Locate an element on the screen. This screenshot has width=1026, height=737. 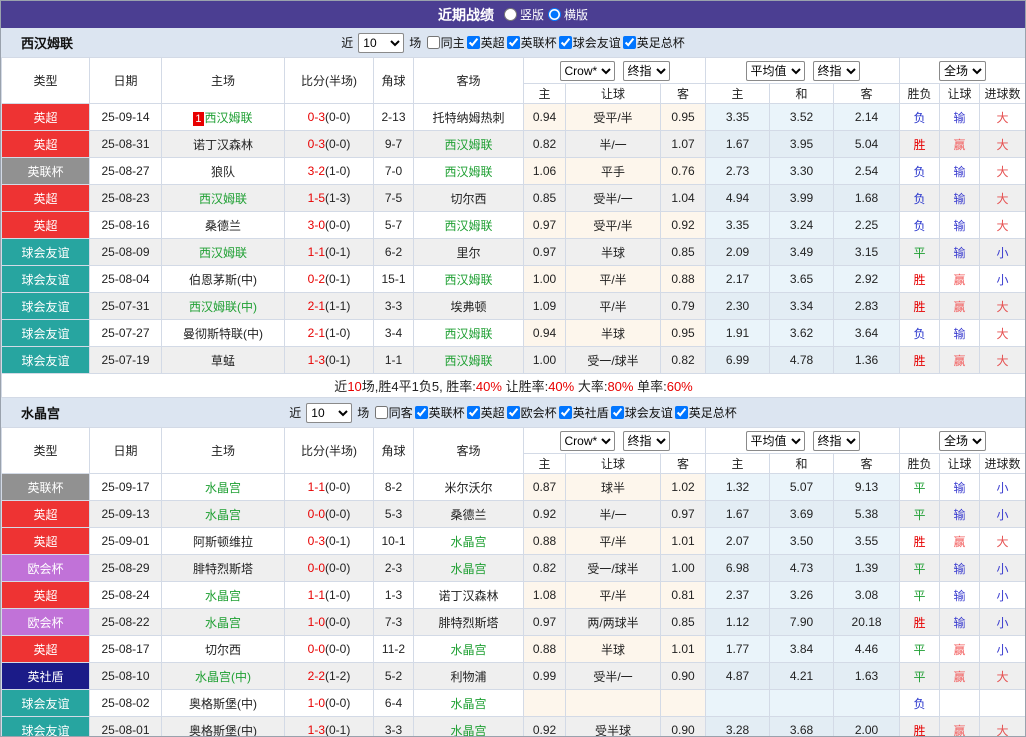
column-header-2: 主场 is located at coordinates (223, 450).